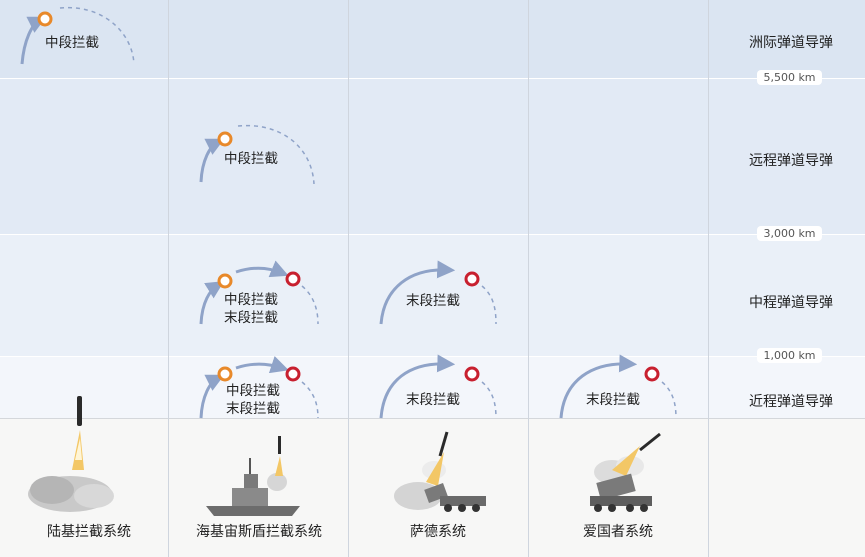 This screenshot has height=557, width=865. Describe the element at coordinates (618, 532) in the screenshot. I see `system-label-patriot: 爱国者系统` at that location.